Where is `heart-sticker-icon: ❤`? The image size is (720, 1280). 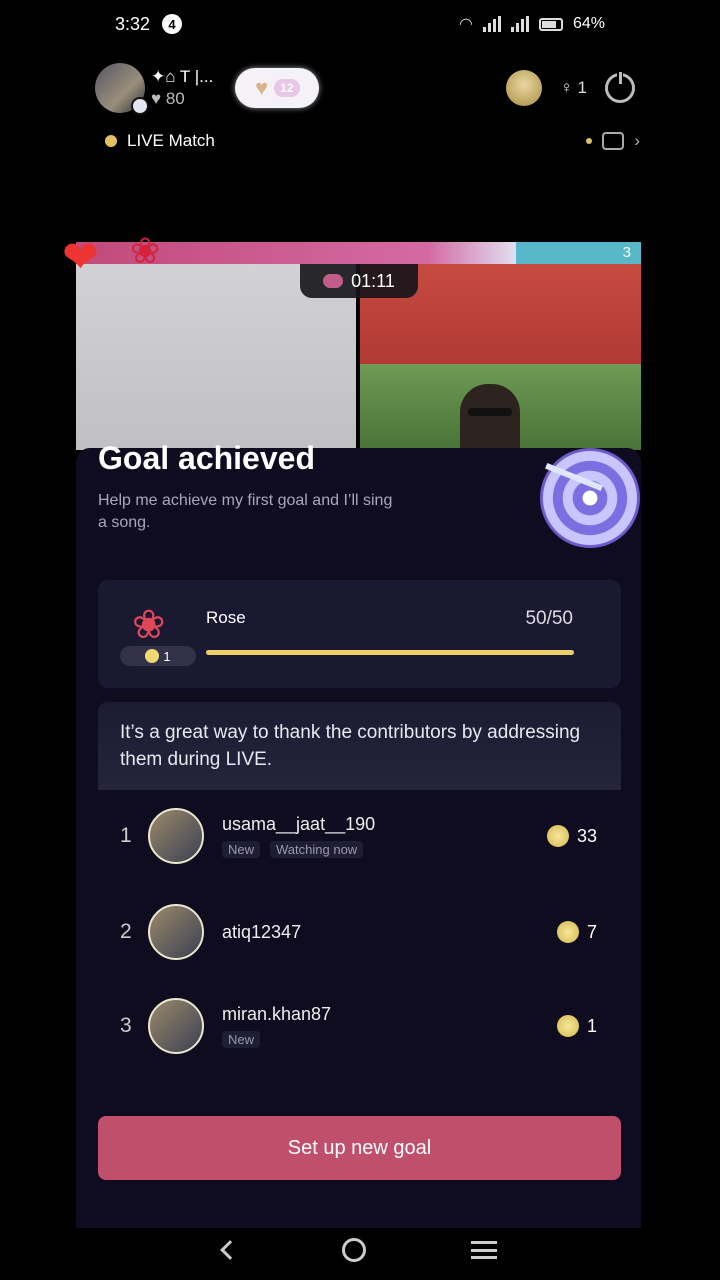 heart-sticker-icon: ❤ is located at coordinates (80, 257).